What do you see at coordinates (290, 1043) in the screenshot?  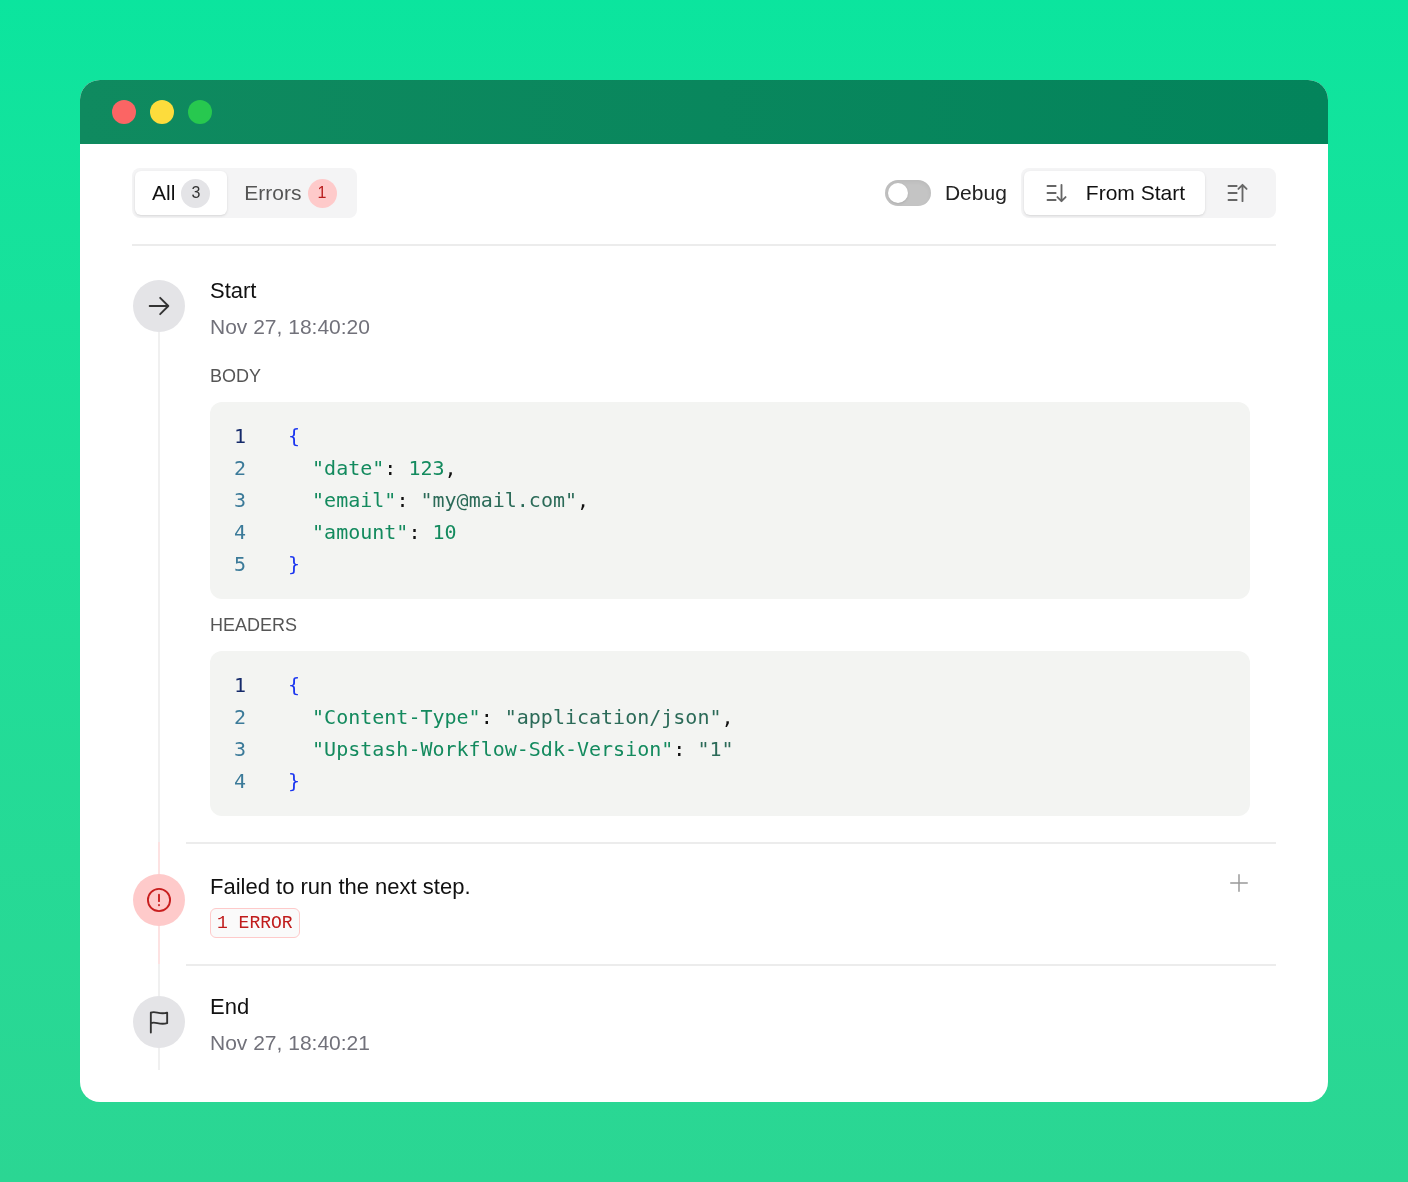 I see `step-time: Nov 27, 18:40:21` at bounding box center [290, 1043].